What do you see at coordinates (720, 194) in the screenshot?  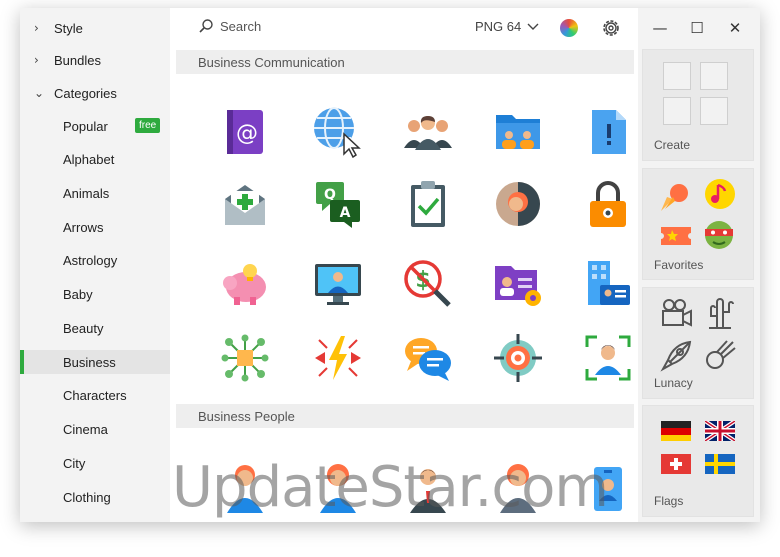 I see `music-note-icon` at bounding box center [720, 194].